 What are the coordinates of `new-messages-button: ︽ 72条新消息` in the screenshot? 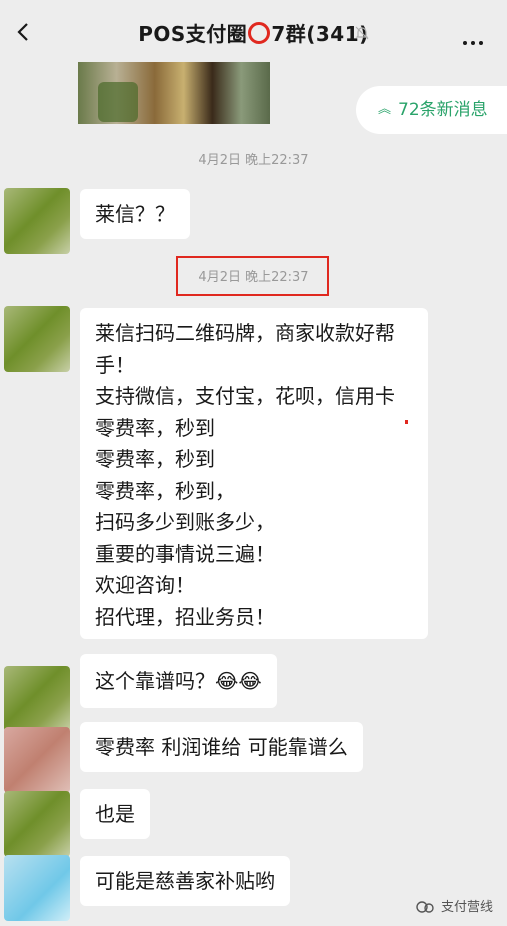 It's located at (431, 110).